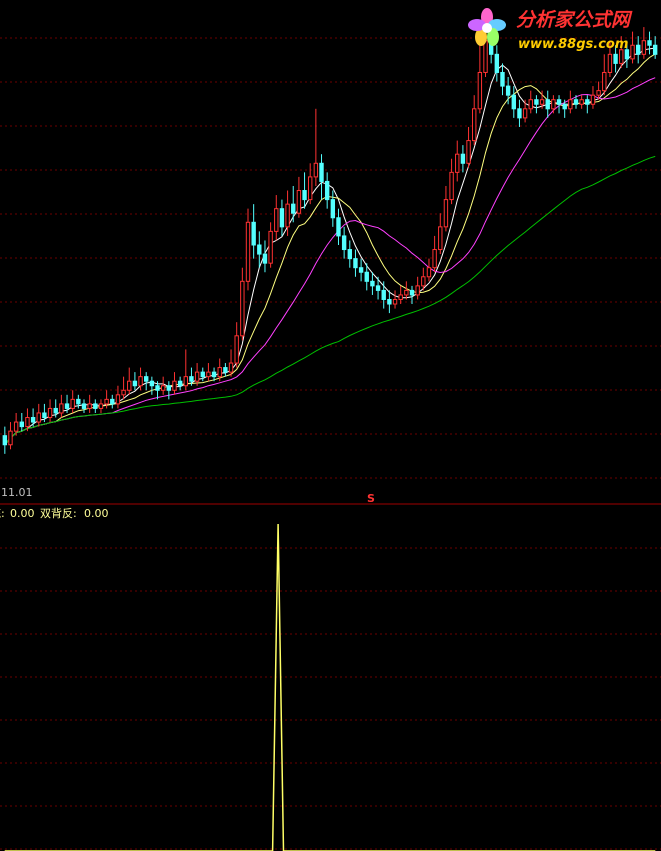 The height and width of the screenshot is (851, 661). Describe the element at coordinates (96, 513) in the screenshot. I see `indicator-value: 0.00` at that location.